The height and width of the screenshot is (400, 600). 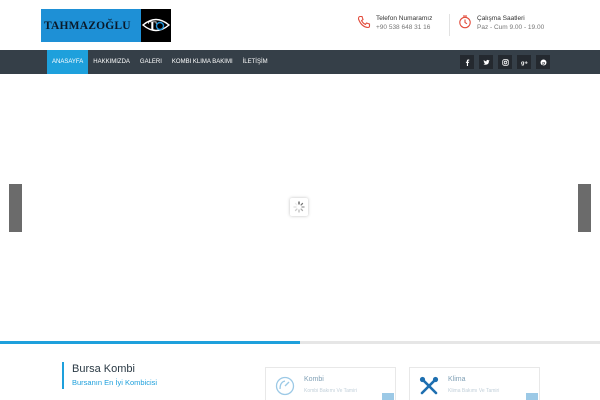 What do you see at coordinates (202, 62) in the screenshot?
I see `nav-item-kombi-klima-bakimi: KOMBI KLIMA BAKIMI` at bounding box center [202, 62].